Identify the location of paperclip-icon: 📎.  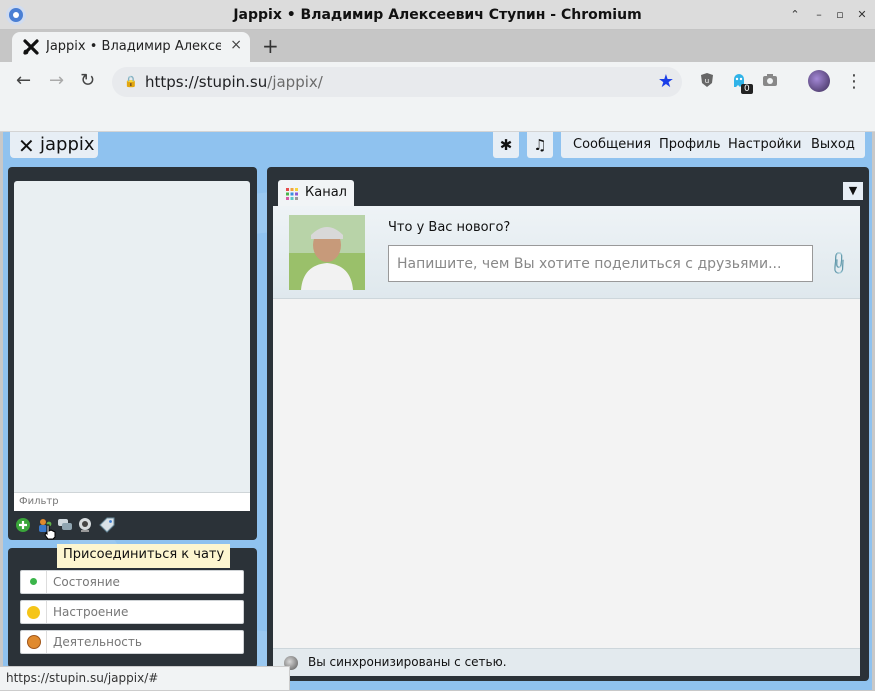
(839, 264).